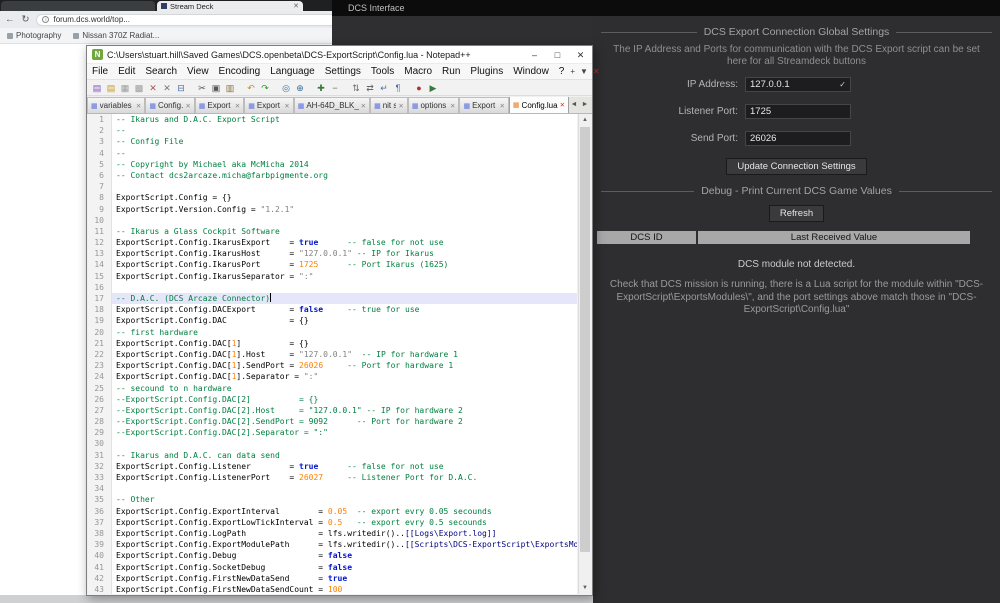 Image resolution: width=1000 pixels, height=603 pixels. Describe the element at coordinates (10, 19) in the screenshot. I see `back-icon: ←` at that location.